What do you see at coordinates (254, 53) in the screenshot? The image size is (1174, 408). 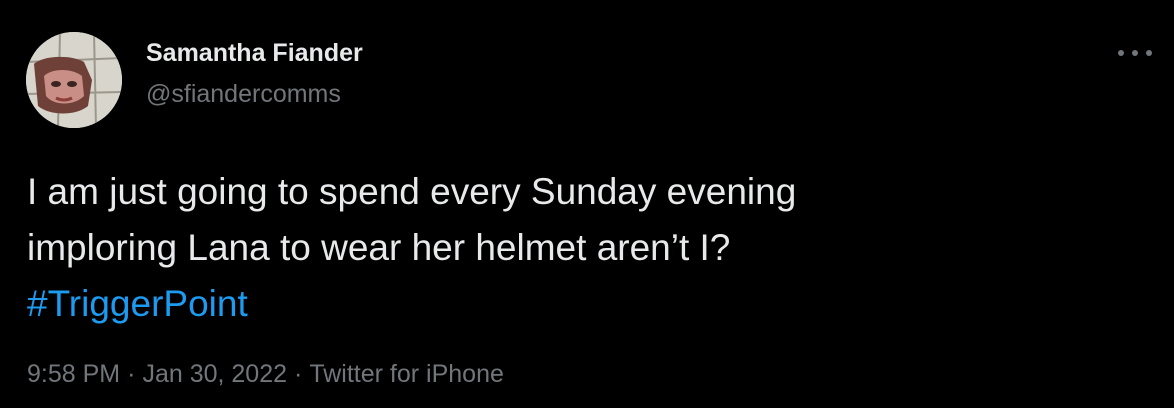 I see `author-display-name: Samantha Fiander` at bounding box center [254, 53].